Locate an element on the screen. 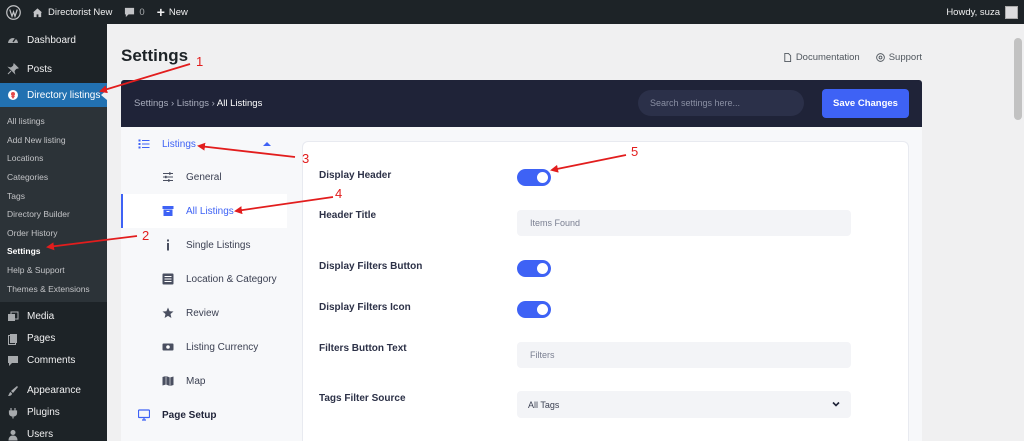 Image resolution: width=1024 pixels, height=441 pixels. nav-all-listings: All Listings is located at coordinates (204, 211).